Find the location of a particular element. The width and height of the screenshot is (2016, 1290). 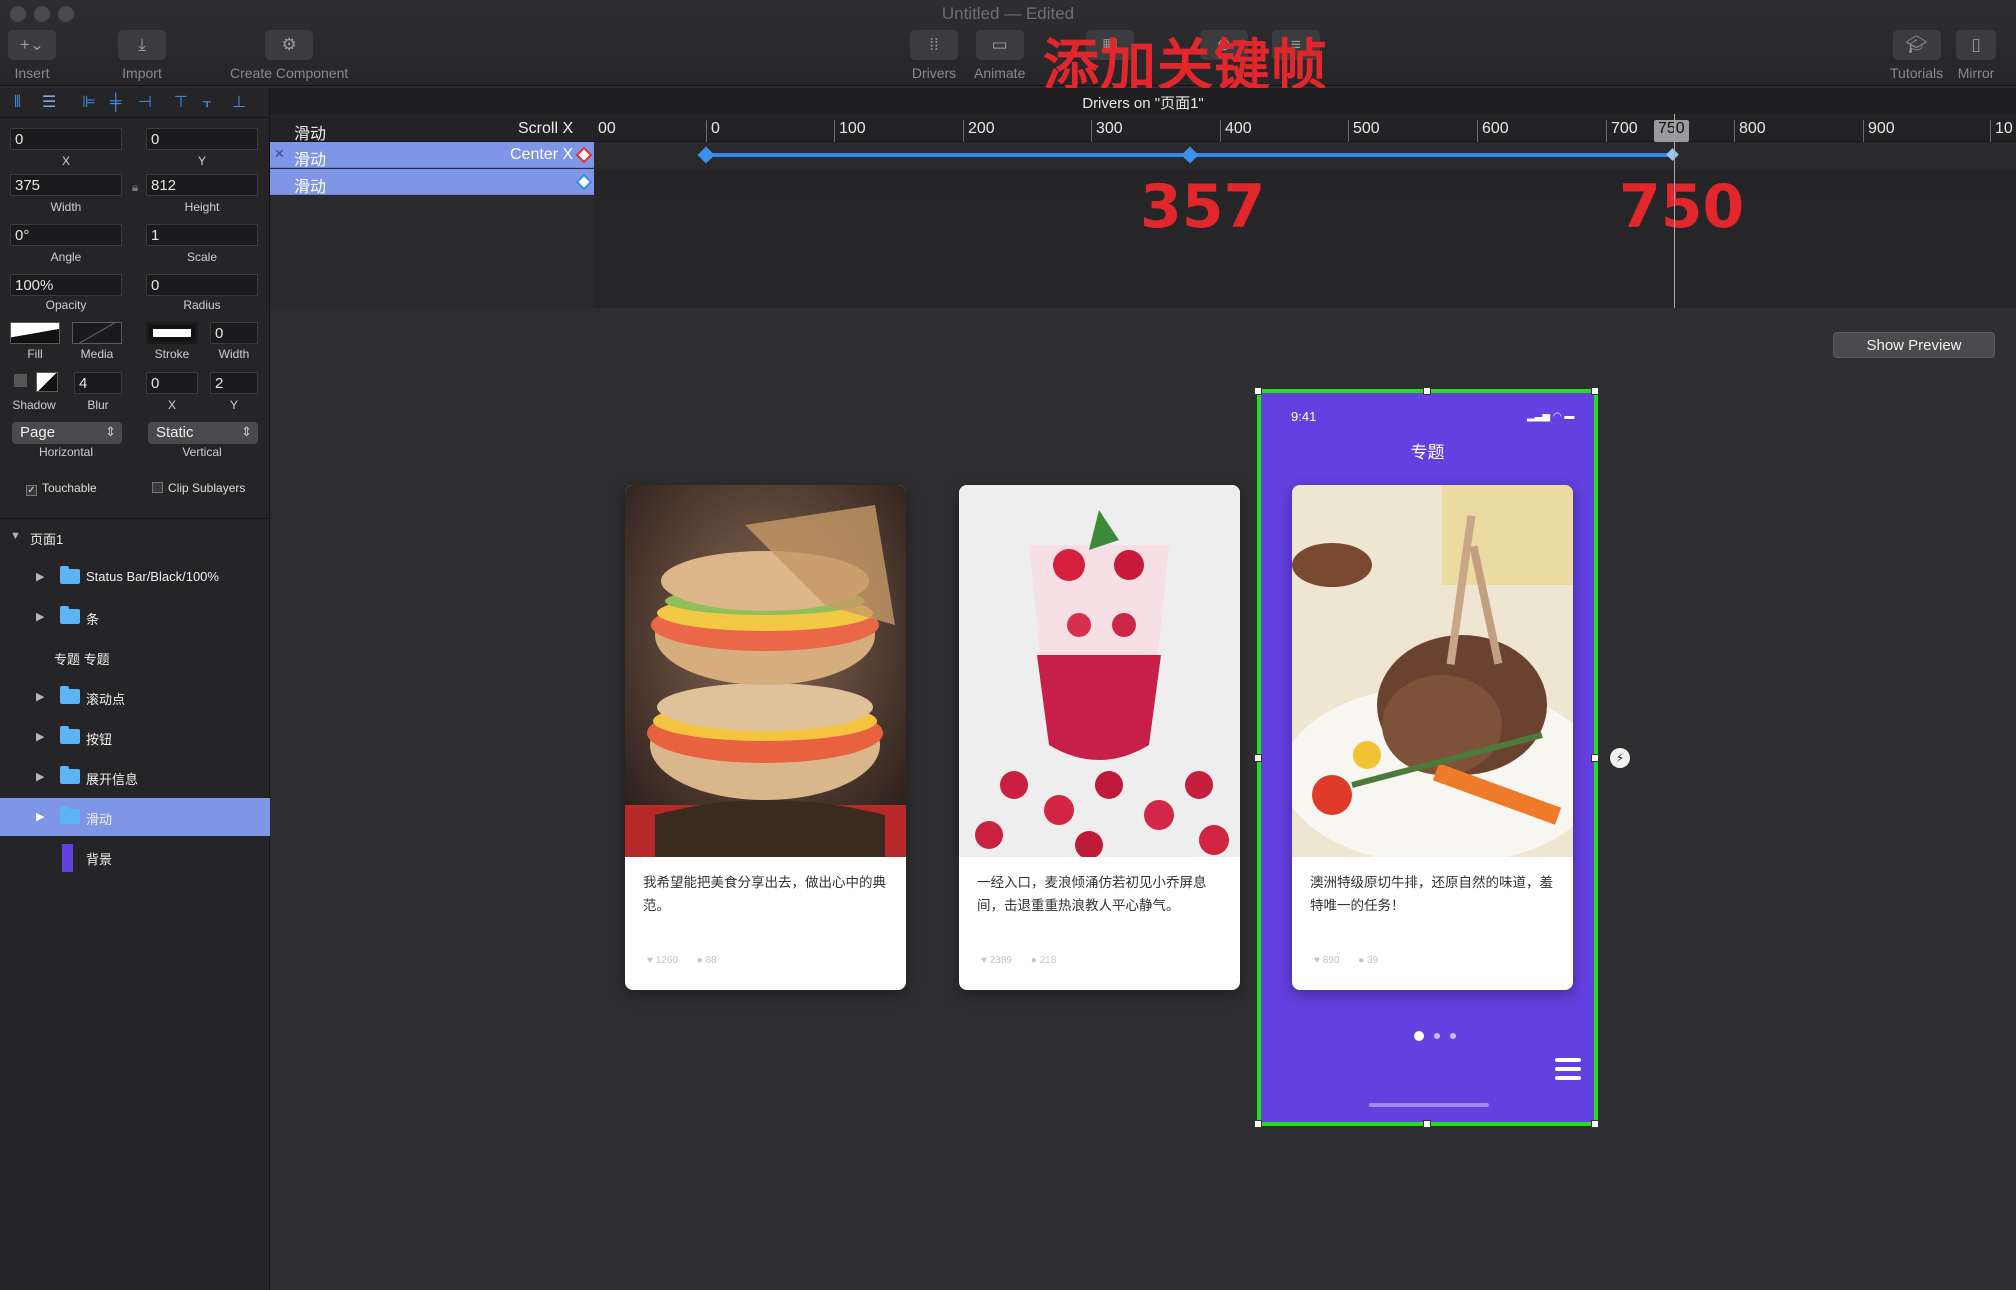

layer-item-scroll: ▶ 滑动 is located at coordinates (135, 817).